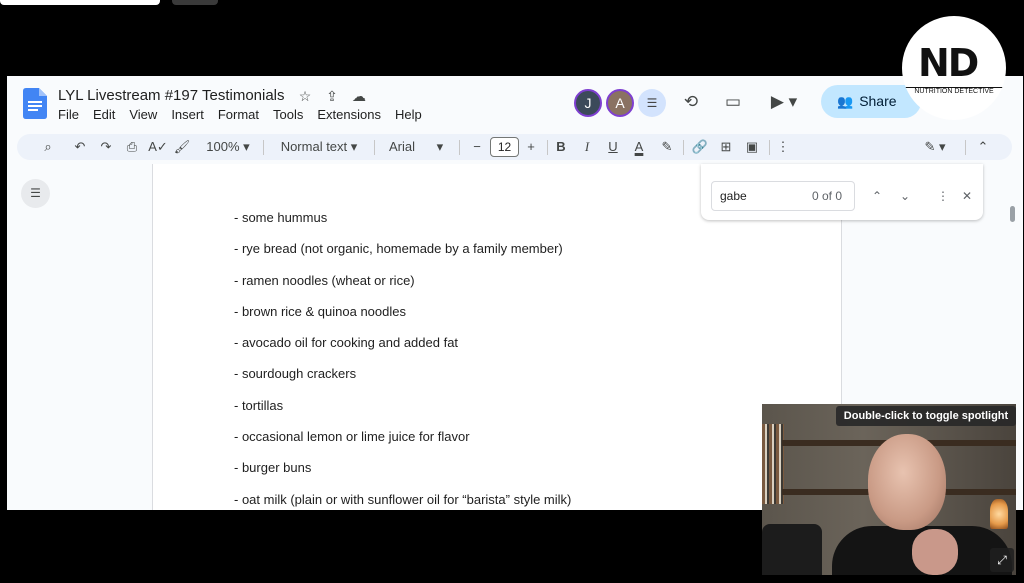  Describe the element at coordinates (967, 196) in the screenshot. I see `close-icon: ✕` at that location.